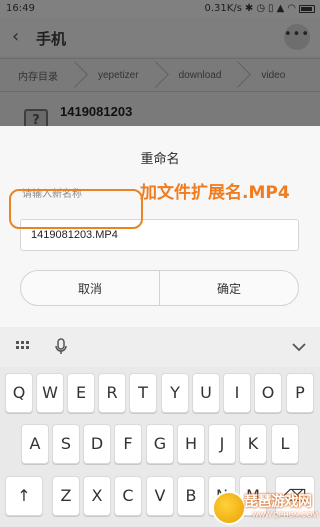  What do you see at coordinates (229, 508) in the screenshot?
I see `watermark-logo-icon` at bounding box center [229, 508].